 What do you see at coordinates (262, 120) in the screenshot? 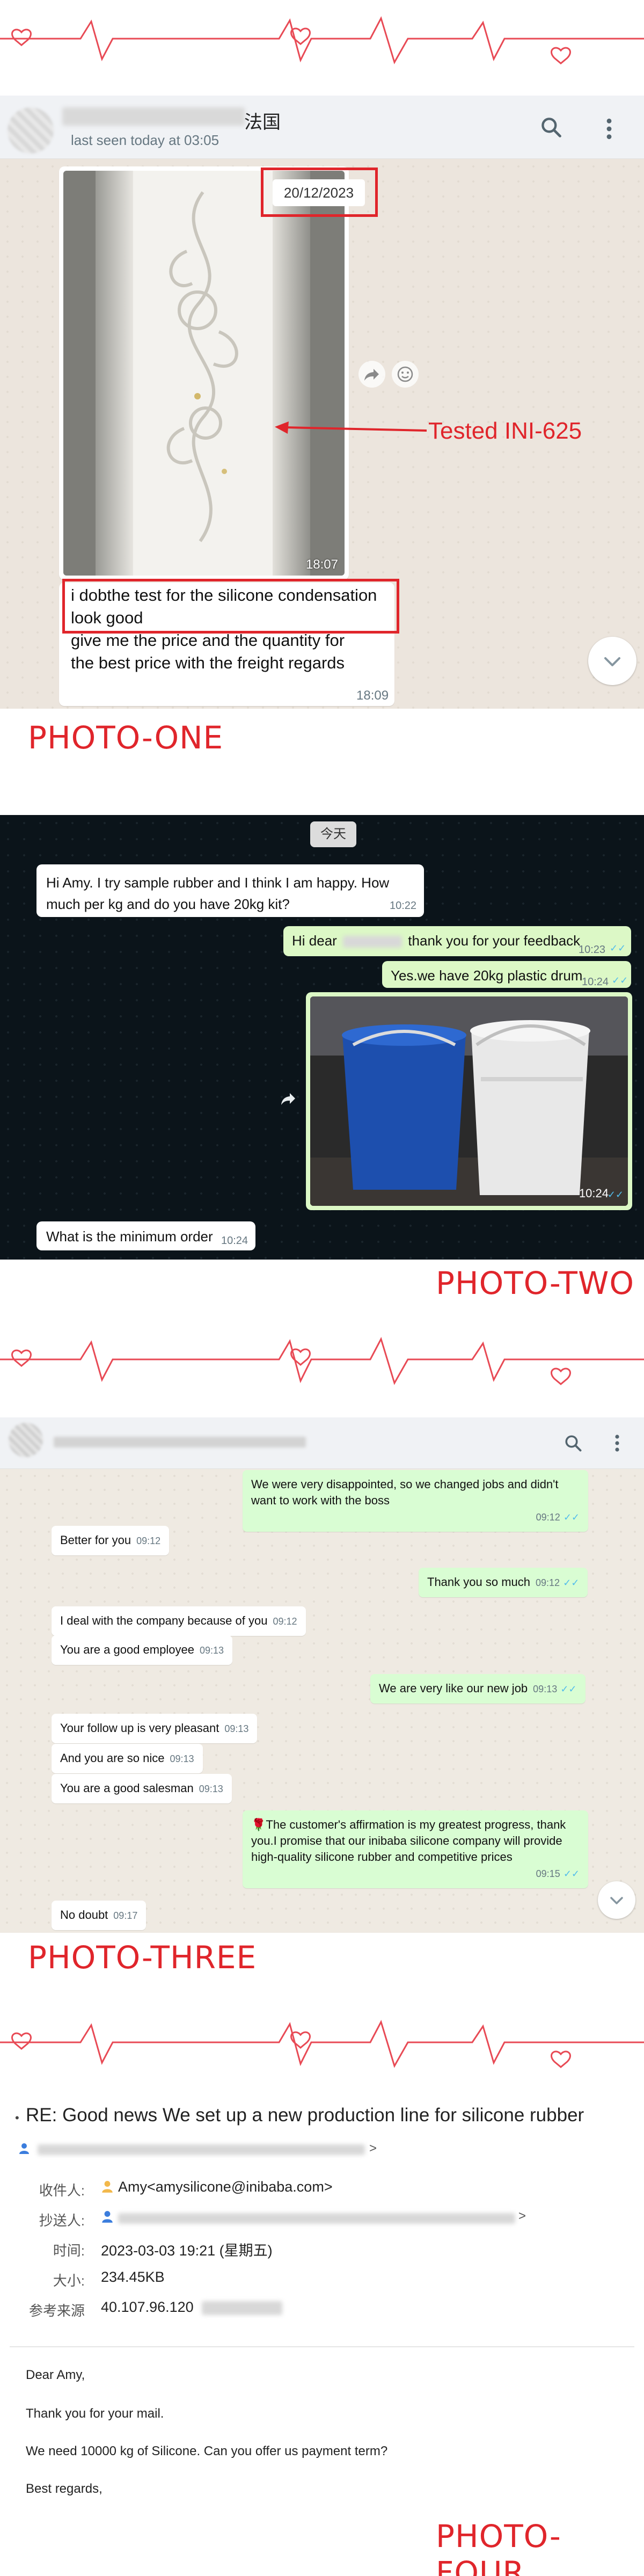
I see `contact-name-suffix: 法国` at bounding box center [262, 120].